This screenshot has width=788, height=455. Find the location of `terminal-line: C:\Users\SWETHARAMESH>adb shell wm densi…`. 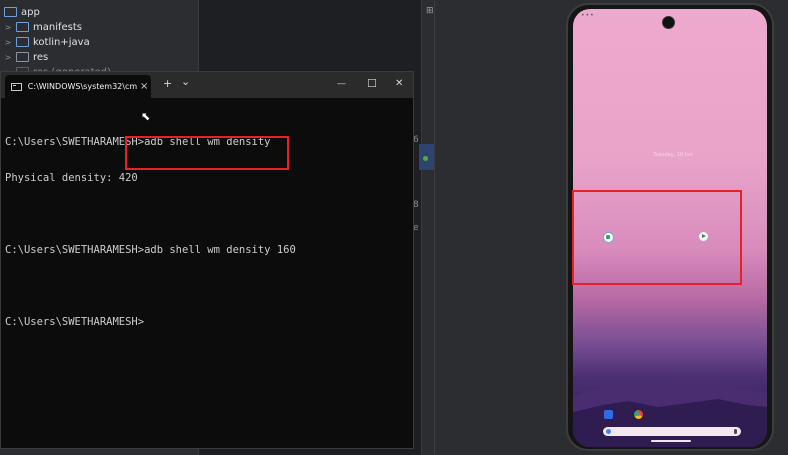

terminal-line: C:\Users\SWETHARAMESH>adb shell wm densi… is located at coordinates (150, 250).